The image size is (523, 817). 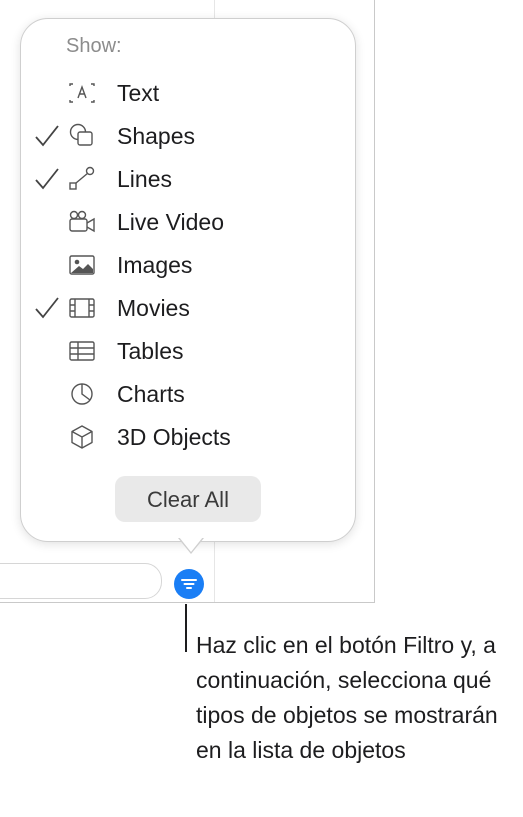 What do you see at coordinates (82, 136) in the screenshot?
I see `shapes-icon` at bounding box center [82, 136].